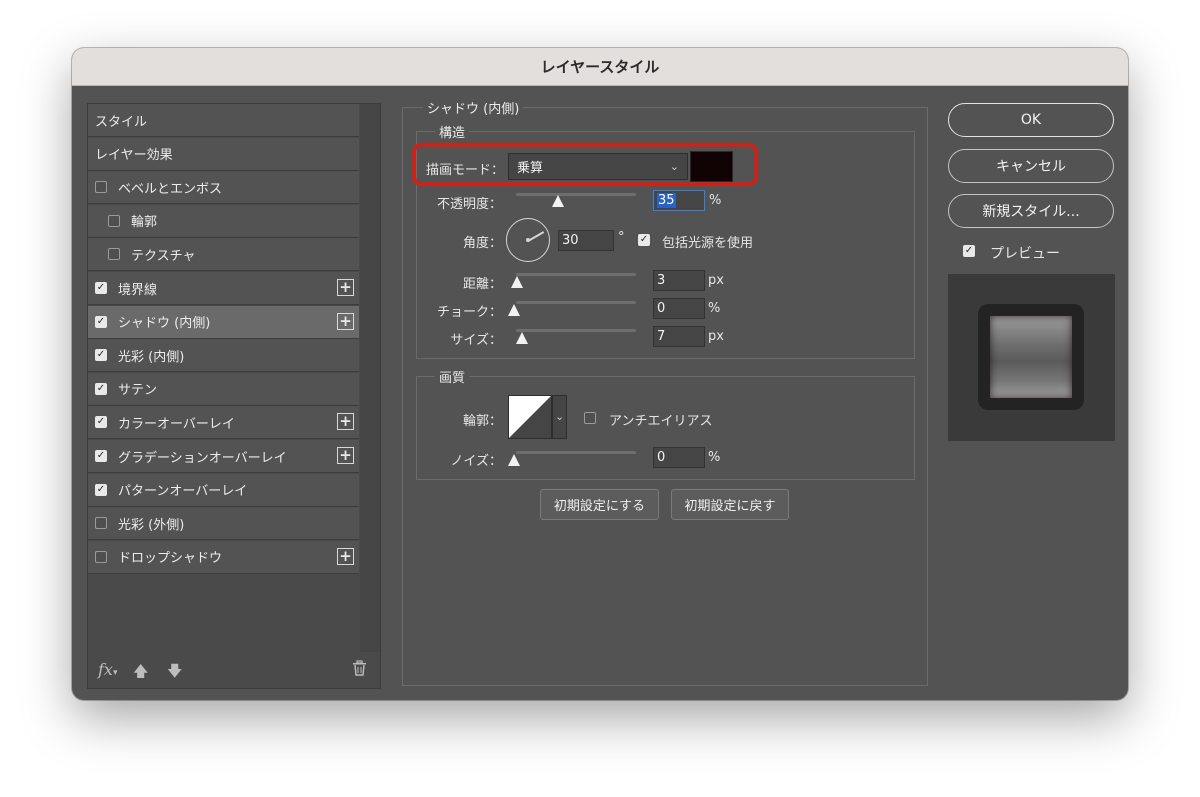 The height and width of the screenshot is (797, 1200). Describe the element at coordinates (522, 338) in the screenshot. I see `size-slider-thumb` at that location.